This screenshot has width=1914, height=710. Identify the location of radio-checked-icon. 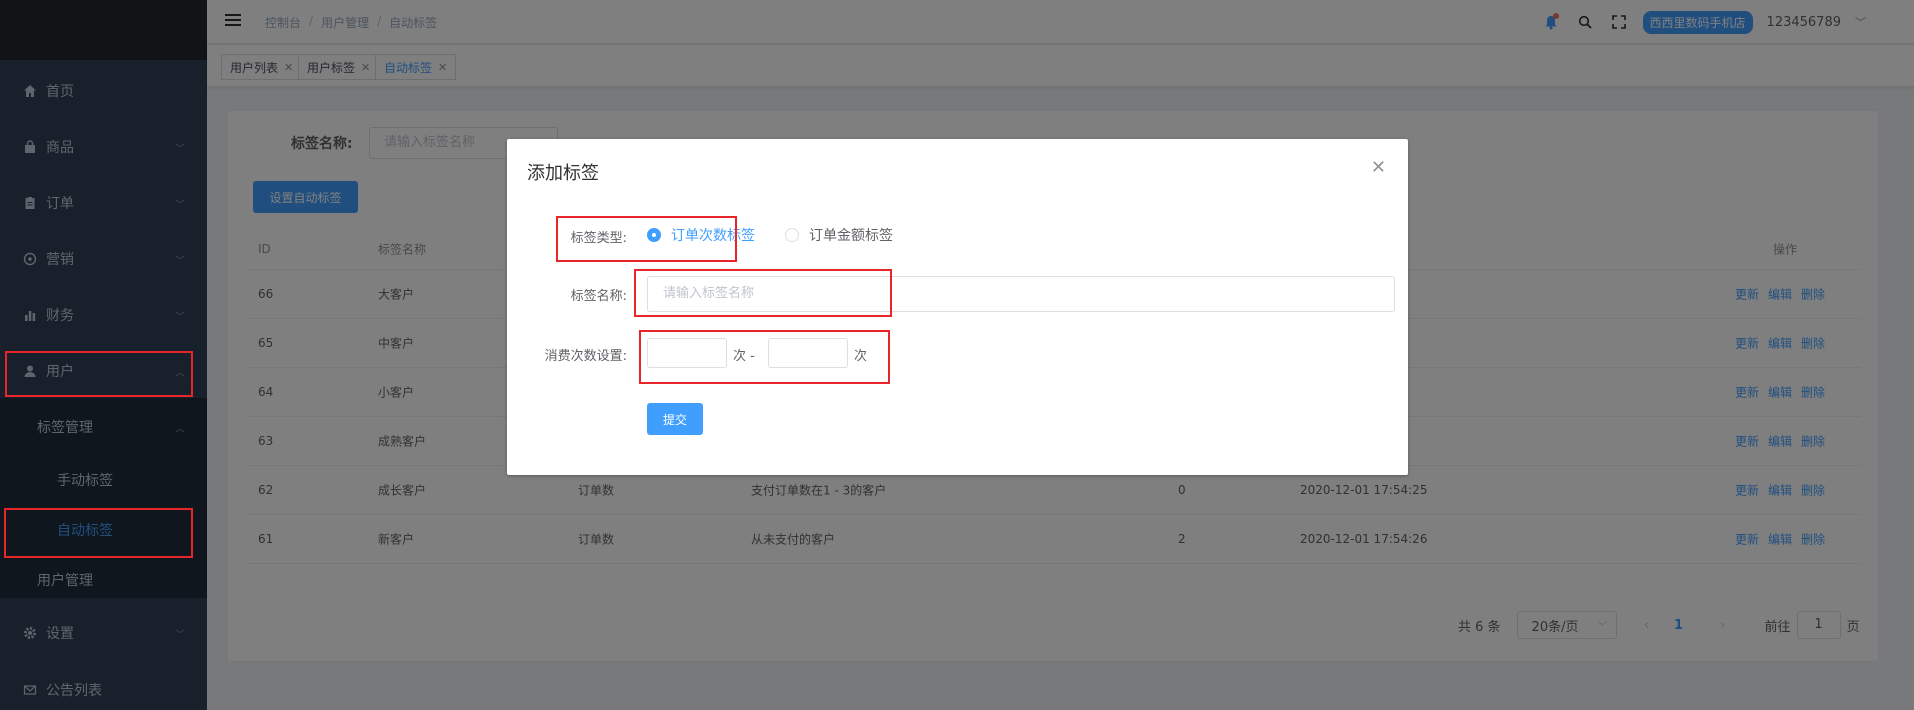
(654, 235).